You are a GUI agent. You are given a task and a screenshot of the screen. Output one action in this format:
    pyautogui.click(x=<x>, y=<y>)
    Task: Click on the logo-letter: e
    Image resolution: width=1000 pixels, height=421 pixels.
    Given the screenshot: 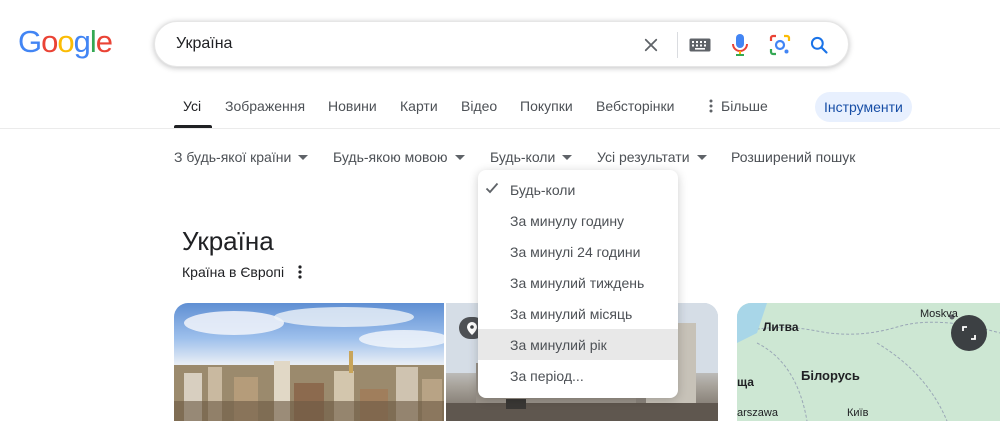 What is the action you would take?
    pyautogui.click(x=104, y=41)
    